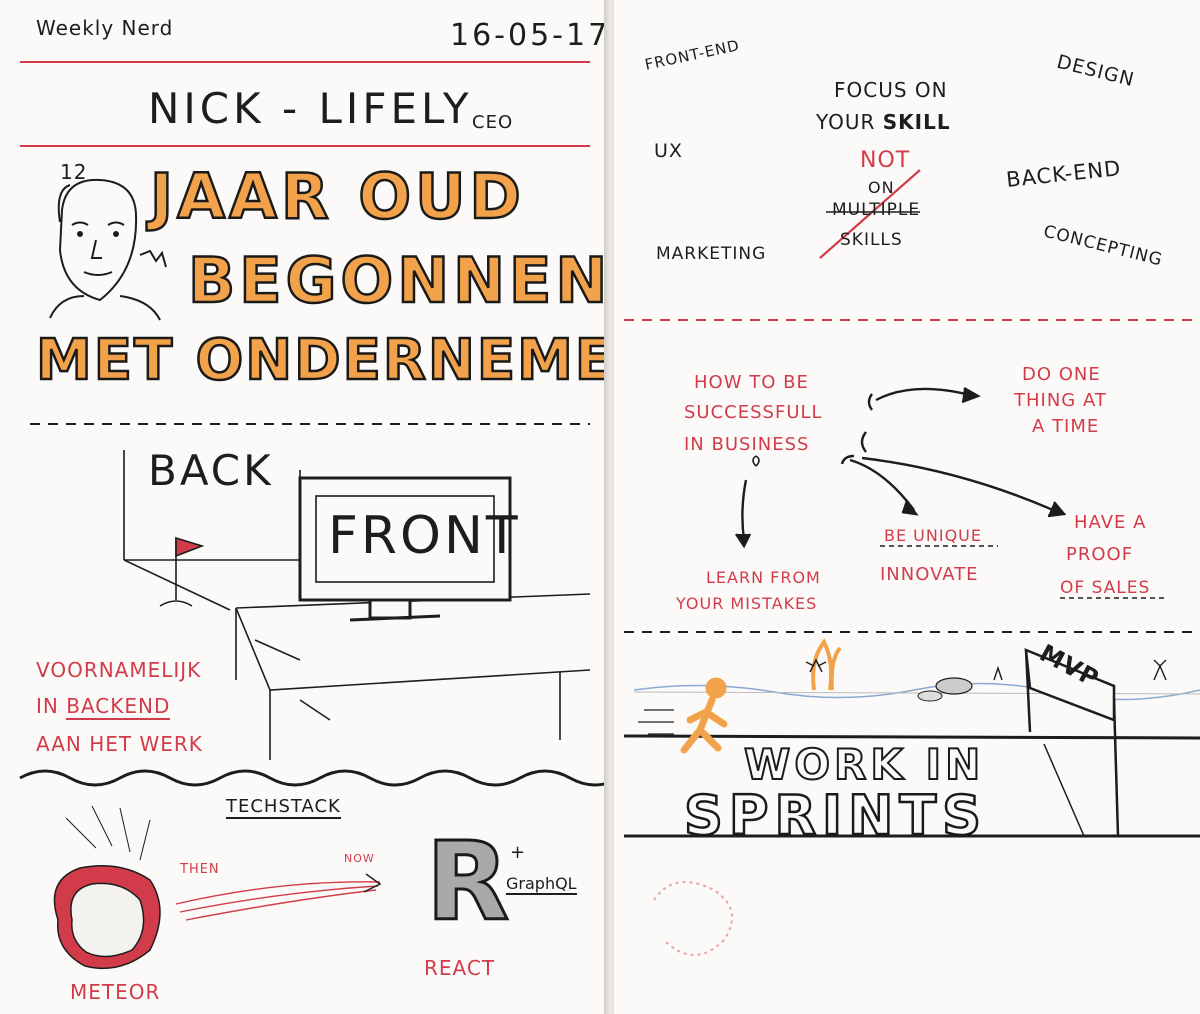 This screenshot has height=1014, width=1200. Describe the element at coordinates (916, 122) in the screenshot. I see `focus-line-2-emphasis: SKILL` at that location.